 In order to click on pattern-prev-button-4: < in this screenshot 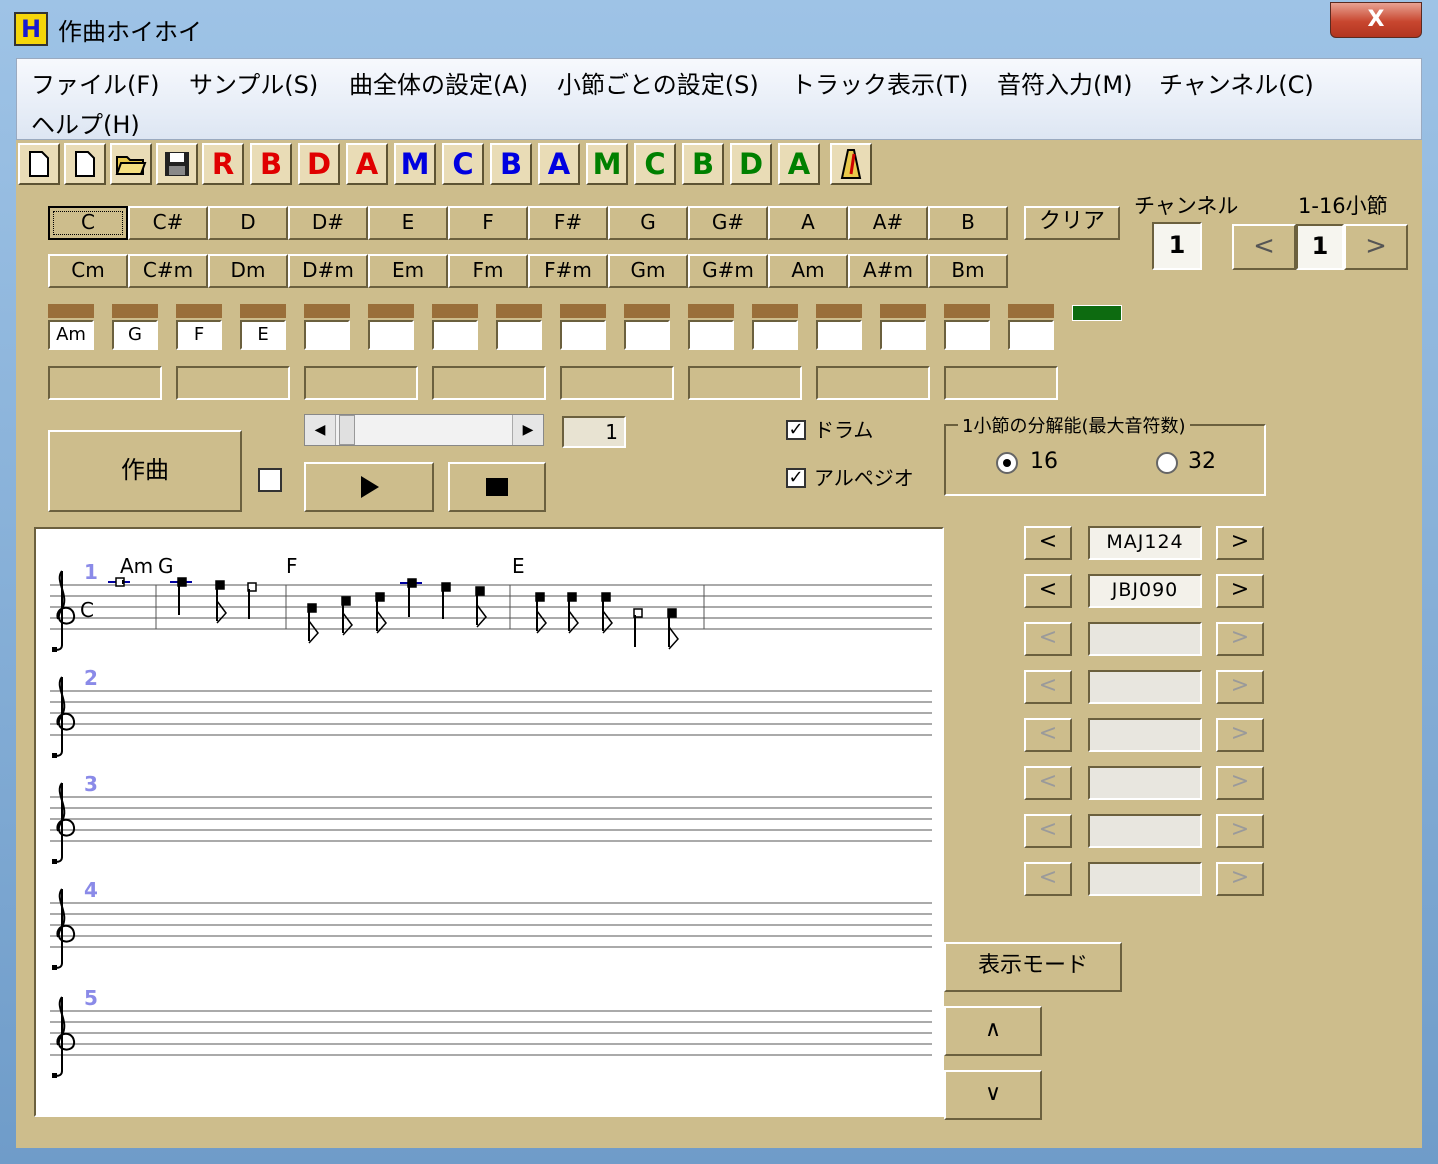, I will do `click(1048, 687)`.